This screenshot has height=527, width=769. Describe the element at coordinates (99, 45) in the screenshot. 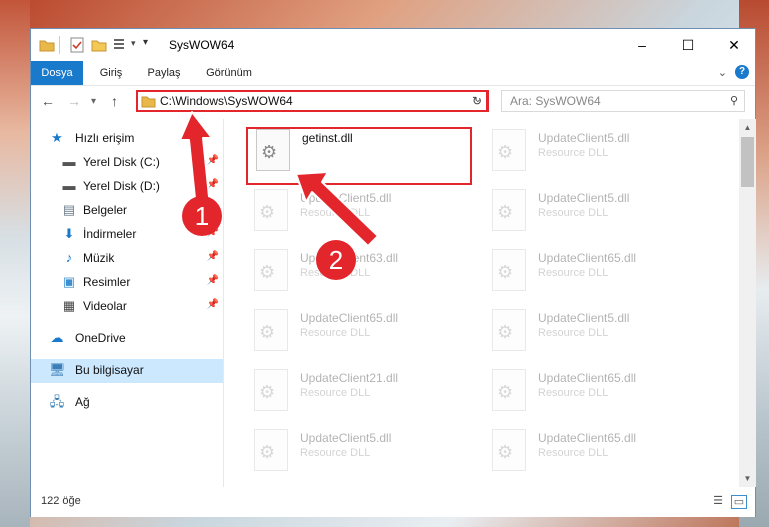

I see `new-folder-icon` at that location.